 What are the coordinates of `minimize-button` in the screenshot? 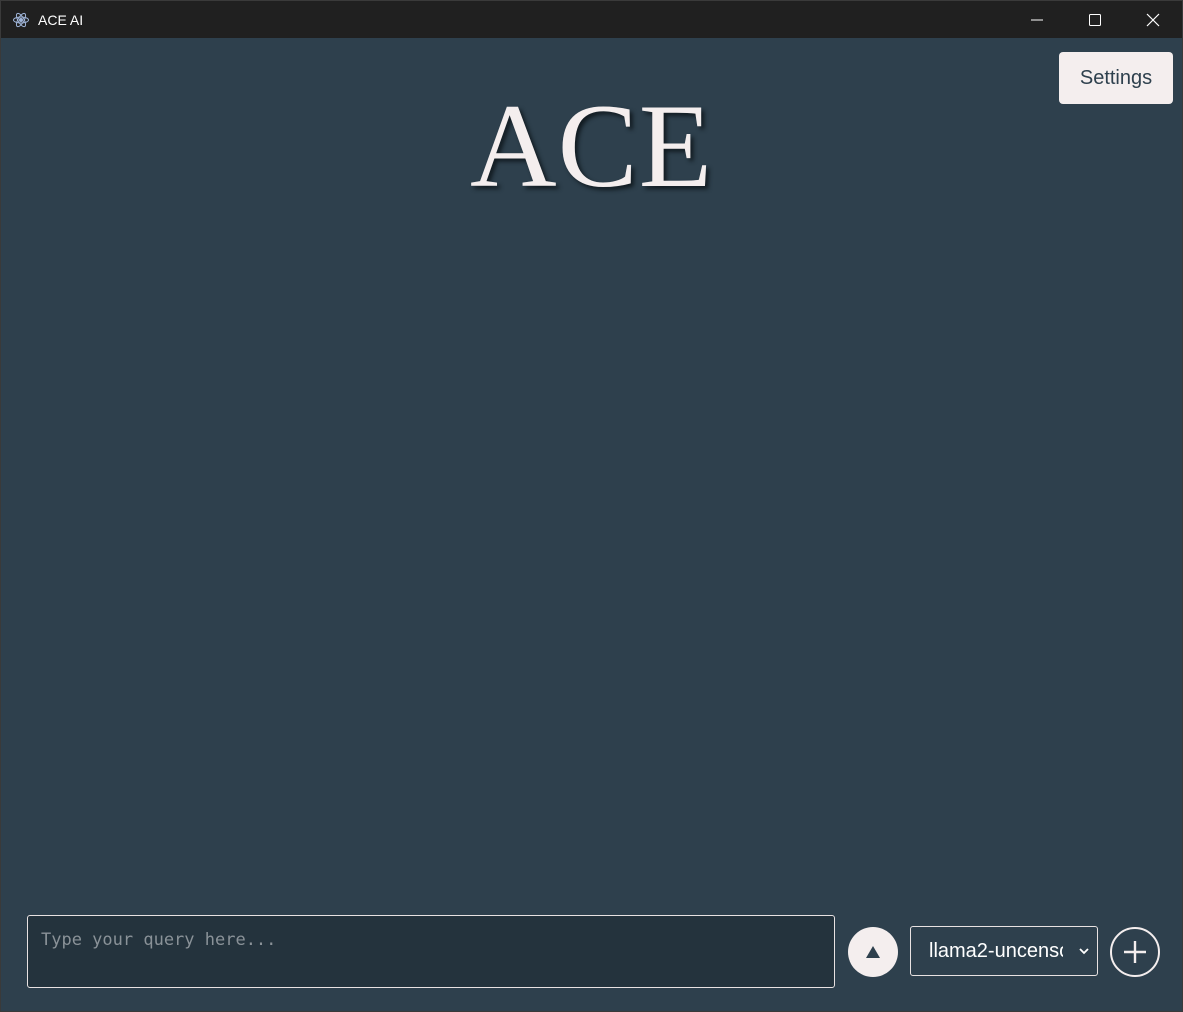 It's located at (1037, 19).